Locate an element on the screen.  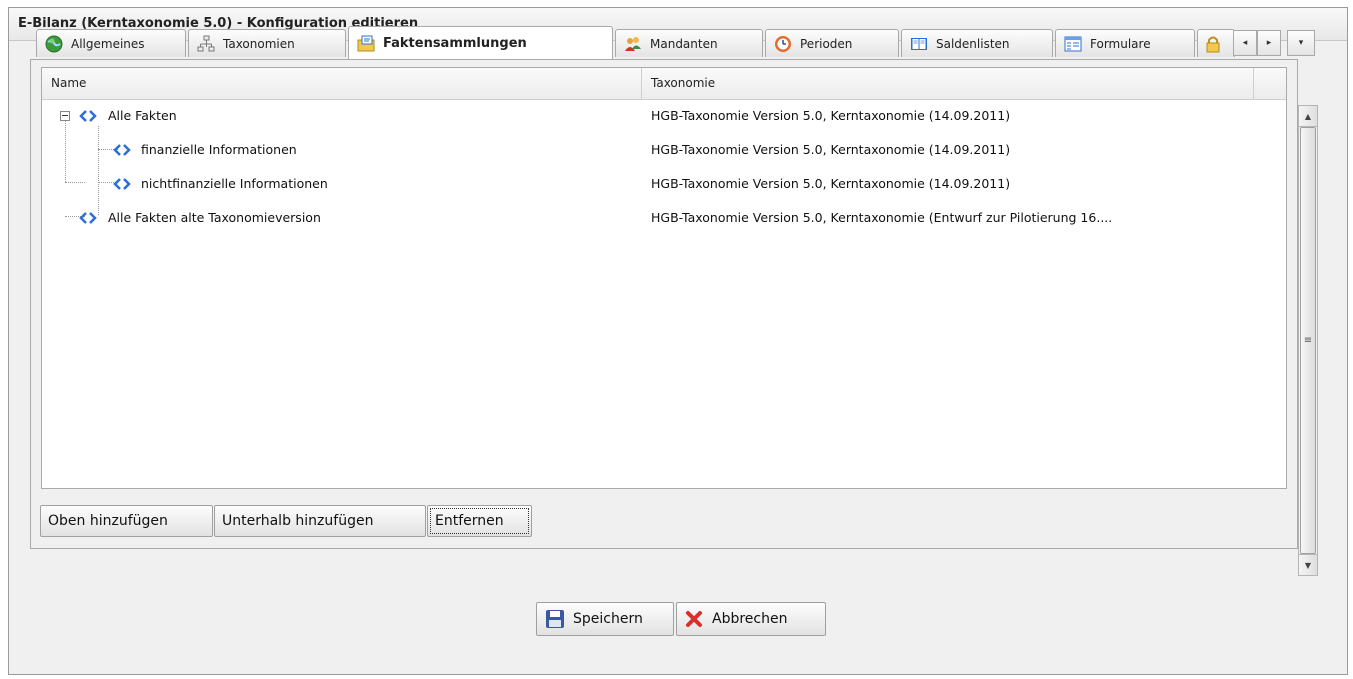
tab-scroll-right-button: ▸ is located at coordinates (1269, 43).